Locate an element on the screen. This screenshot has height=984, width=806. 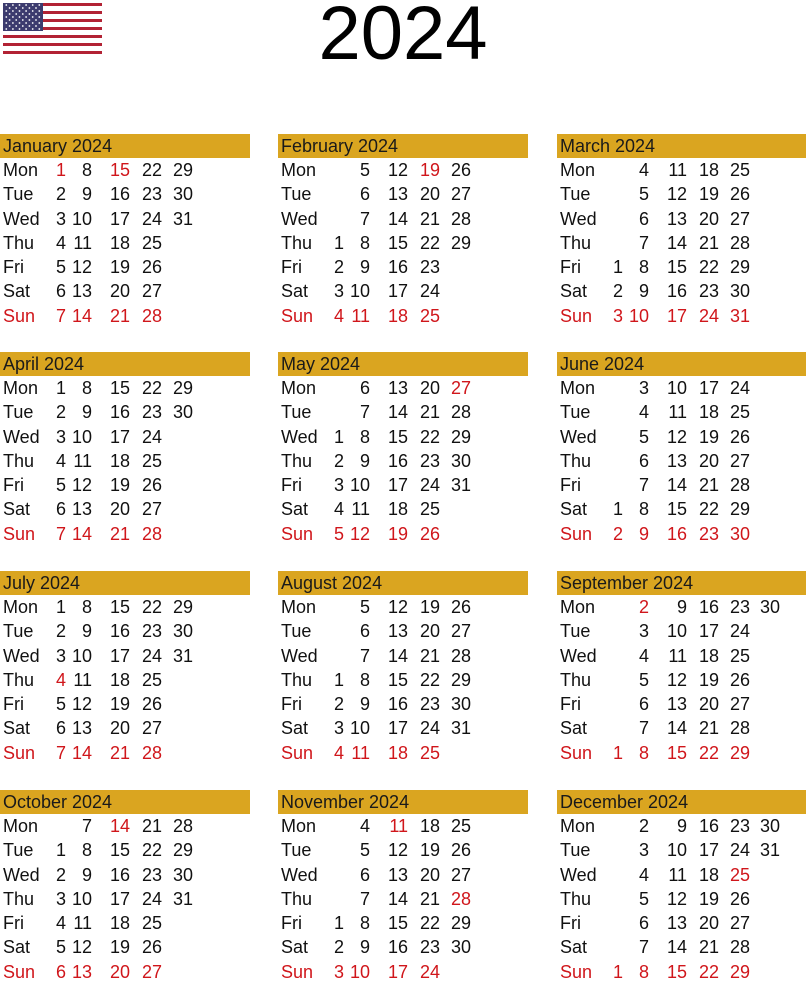
date-cell: 10 is located at coordinates (638, 315).